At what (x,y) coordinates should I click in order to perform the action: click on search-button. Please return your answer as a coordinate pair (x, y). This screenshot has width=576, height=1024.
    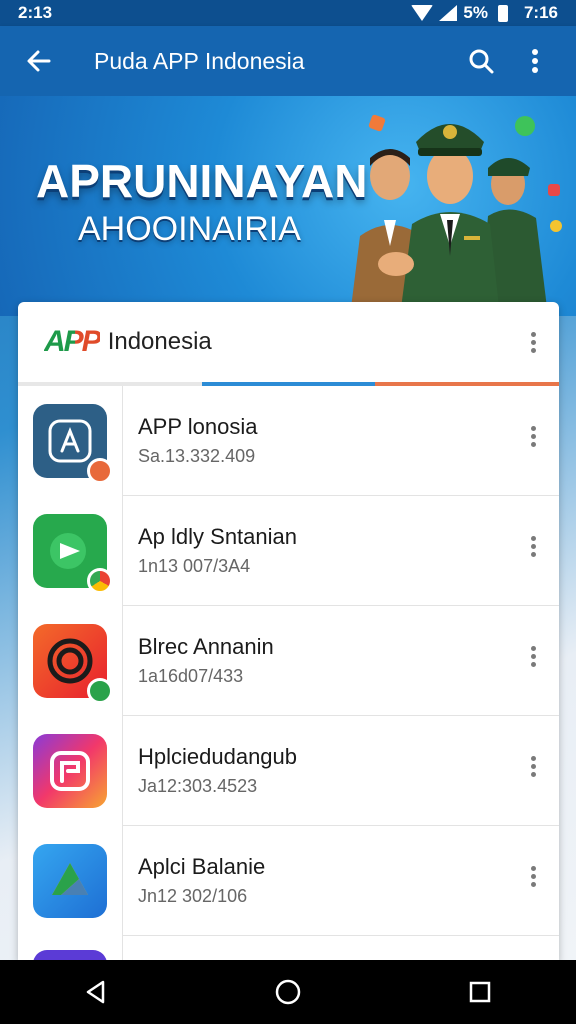
    Looking at the image, I should click on (481, 61).